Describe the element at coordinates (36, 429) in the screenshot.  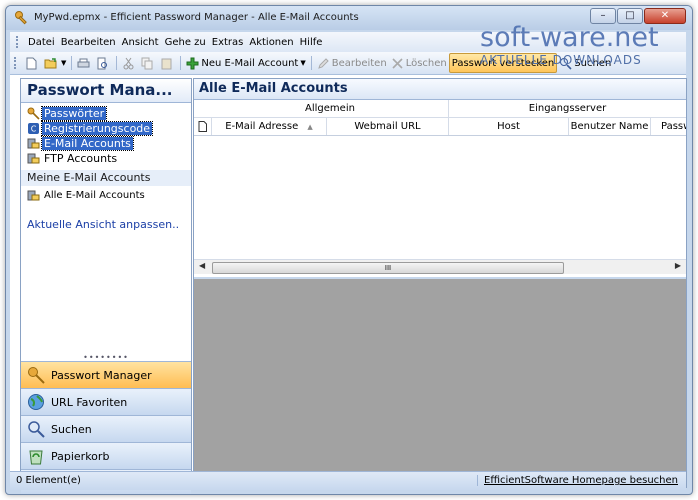
I see `search-icon` at that location.